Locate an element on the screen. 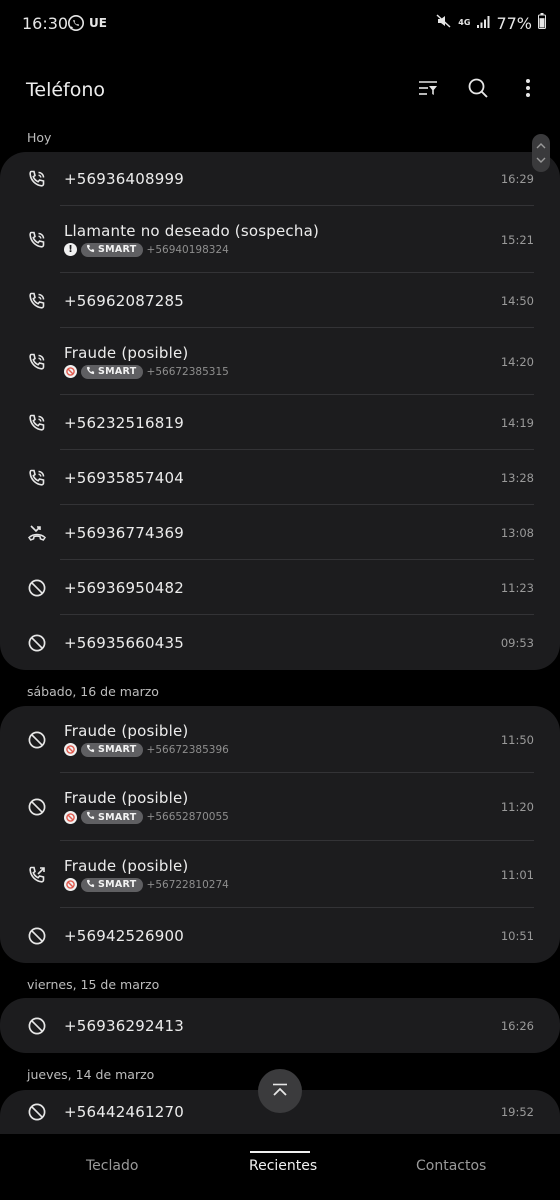  status-time: 16:30 is located at coordinates (45, 23).